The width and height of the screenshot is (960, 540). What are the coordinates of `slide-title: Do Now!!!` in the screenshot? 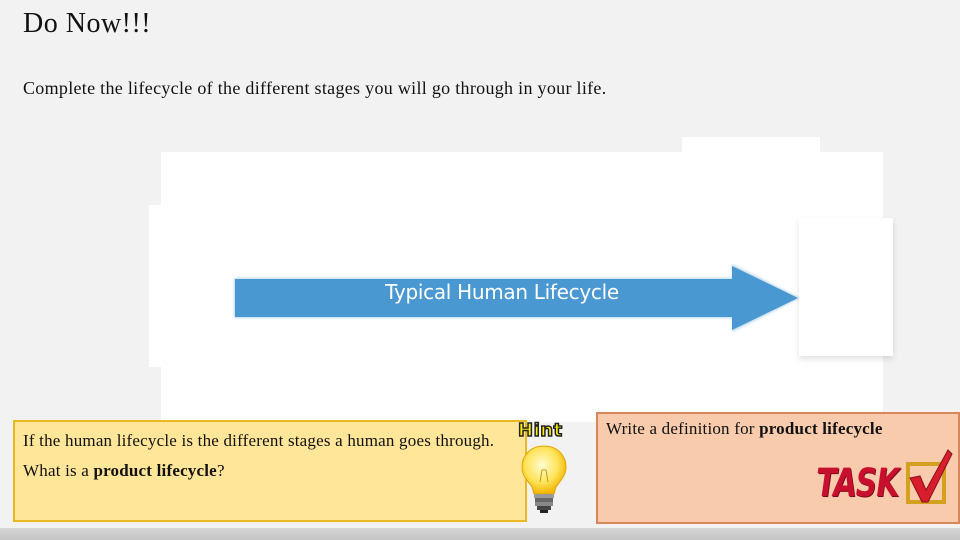 It's located at (87, 23).